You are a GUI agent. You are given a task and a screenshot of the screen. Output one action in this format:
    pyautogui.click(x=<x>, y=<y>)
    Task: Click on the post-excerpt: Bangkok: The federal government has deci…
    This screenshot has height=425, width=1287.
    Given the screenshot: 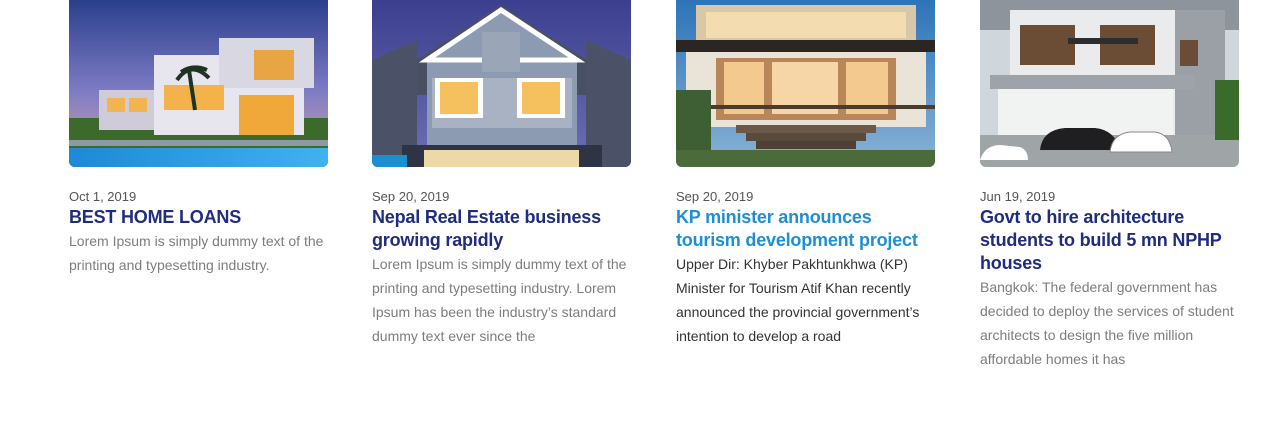 What is the action you would take?
    pyautogui.click(x=1107, y=323)
    